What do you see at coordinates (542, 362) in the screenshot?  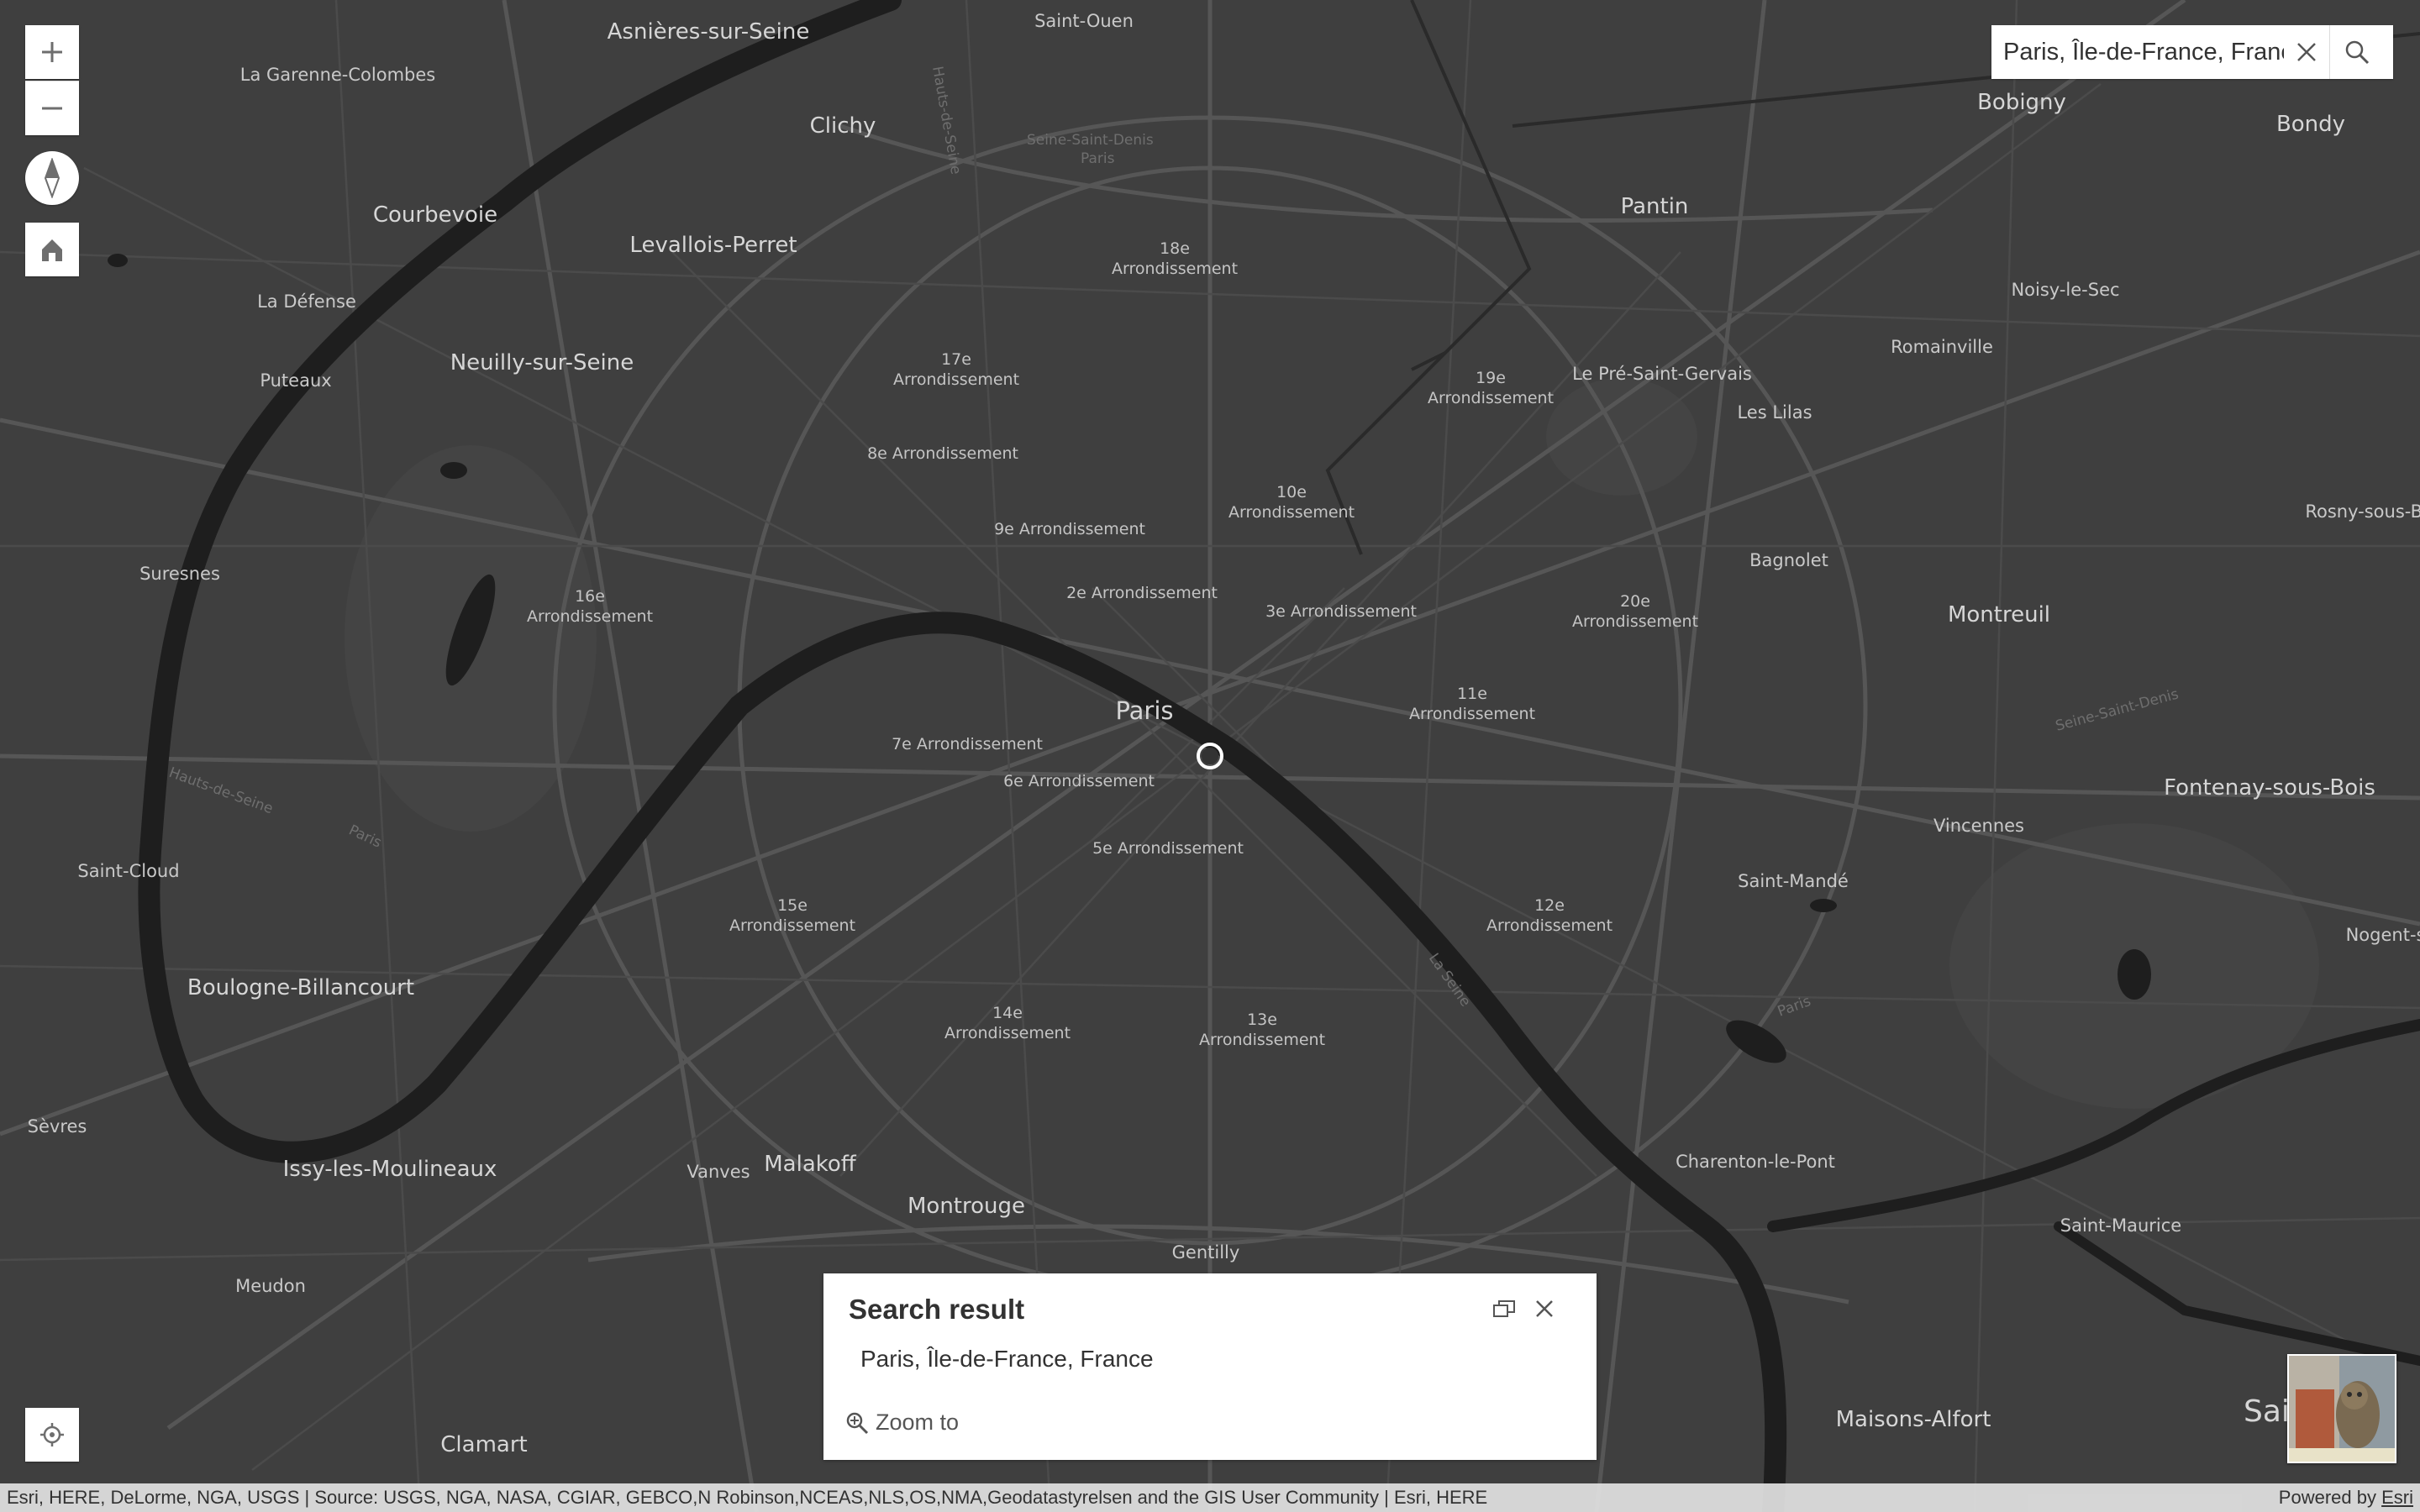 I see `place-label: Neuilly-sur-Seine` at bounding box center [542, 362].